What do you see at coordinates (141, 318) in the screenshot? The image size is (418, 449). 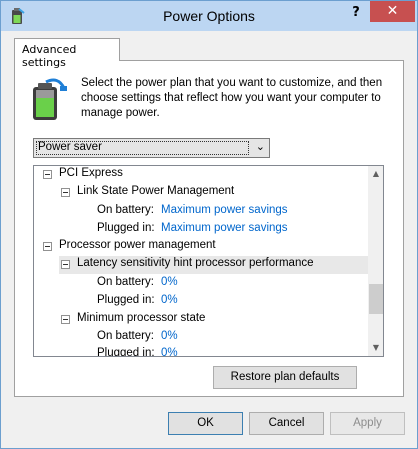 I see `tree-item-label: Minimum processor state` at bounding box center [141, 318].